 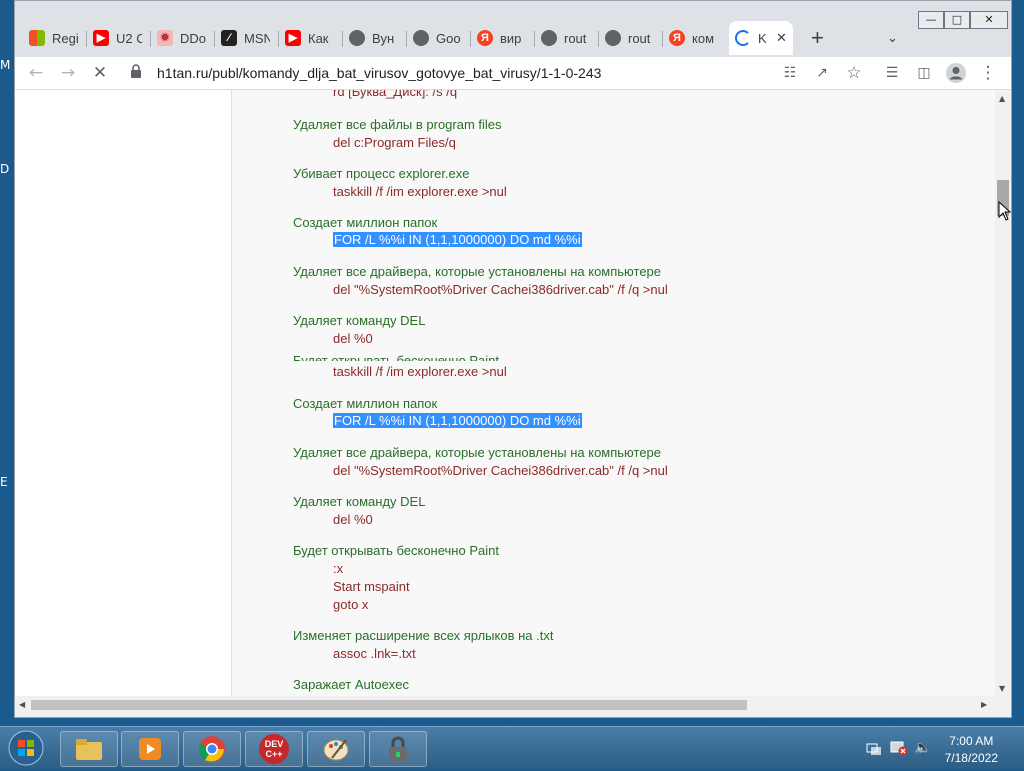 What do you see at coordinates (365, 222) in the screenshot?
I see `command-description: Создает миллион папок` at bounding box center [365, 222].